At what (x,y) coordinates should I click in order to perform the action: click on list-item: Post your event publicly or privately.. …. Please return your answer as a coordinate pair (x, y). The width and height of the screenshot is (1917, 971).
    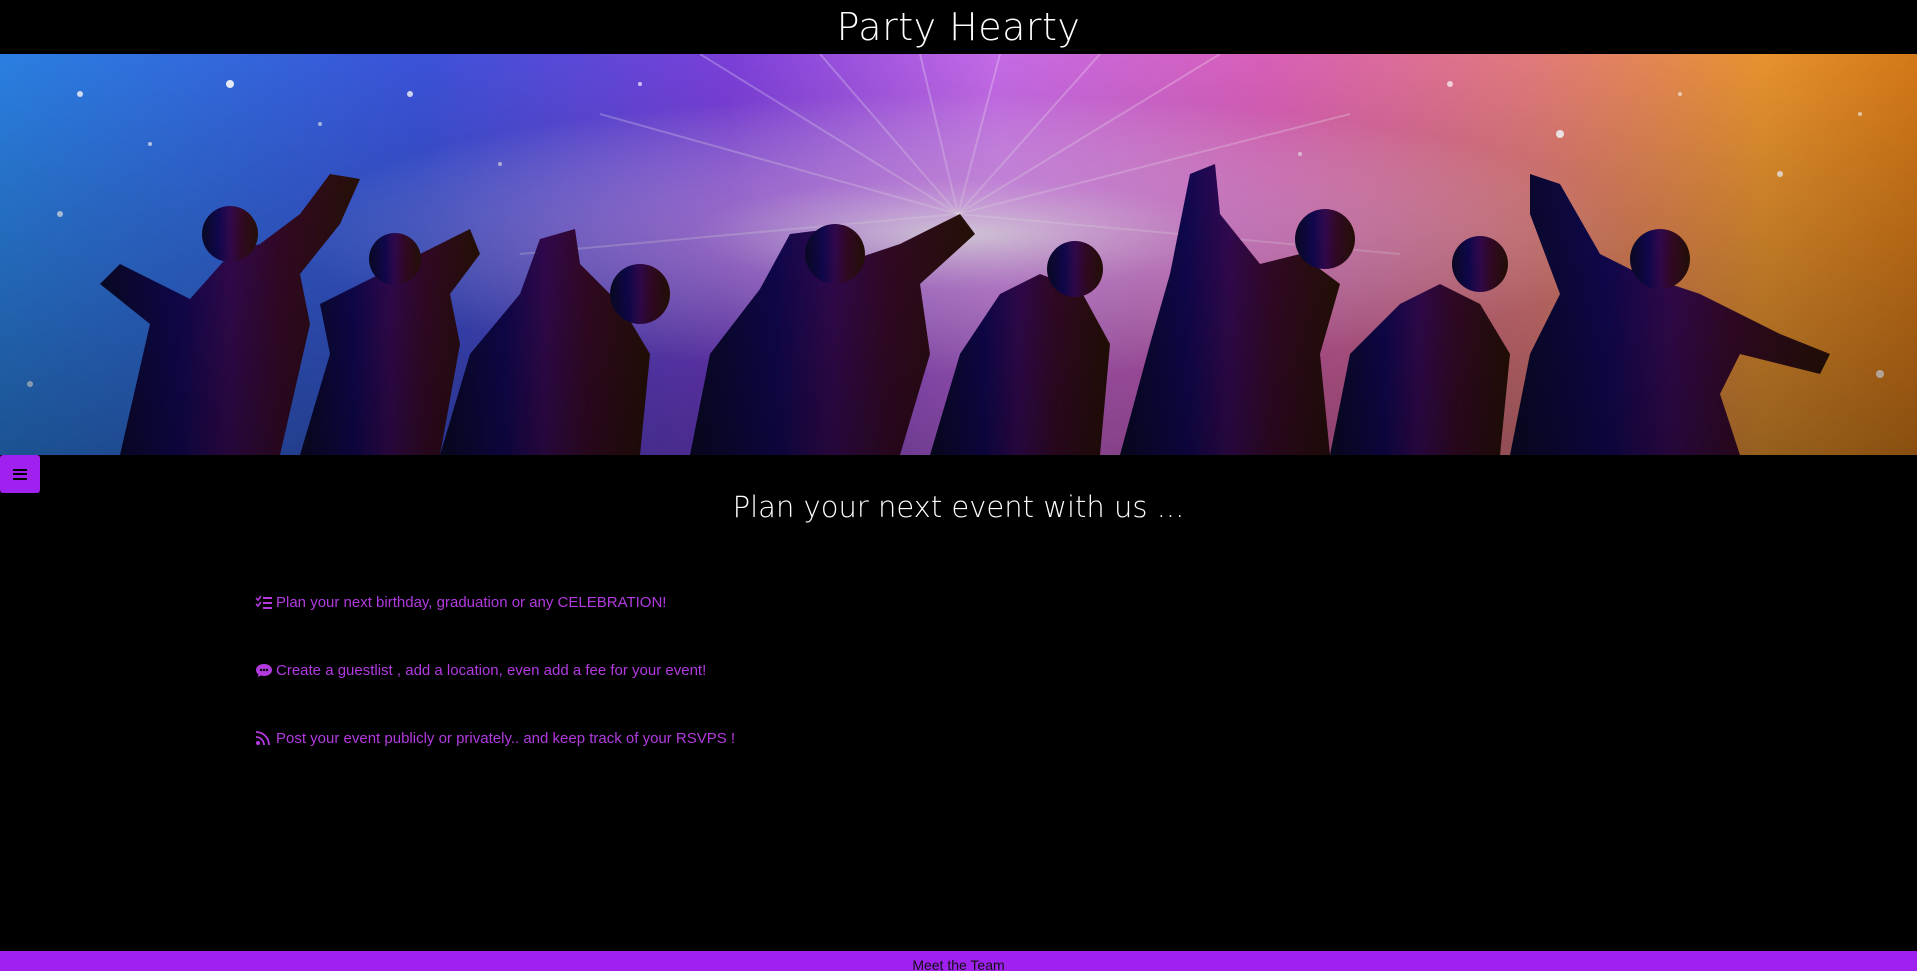
    Looking at the image, I should click on (495, 764).